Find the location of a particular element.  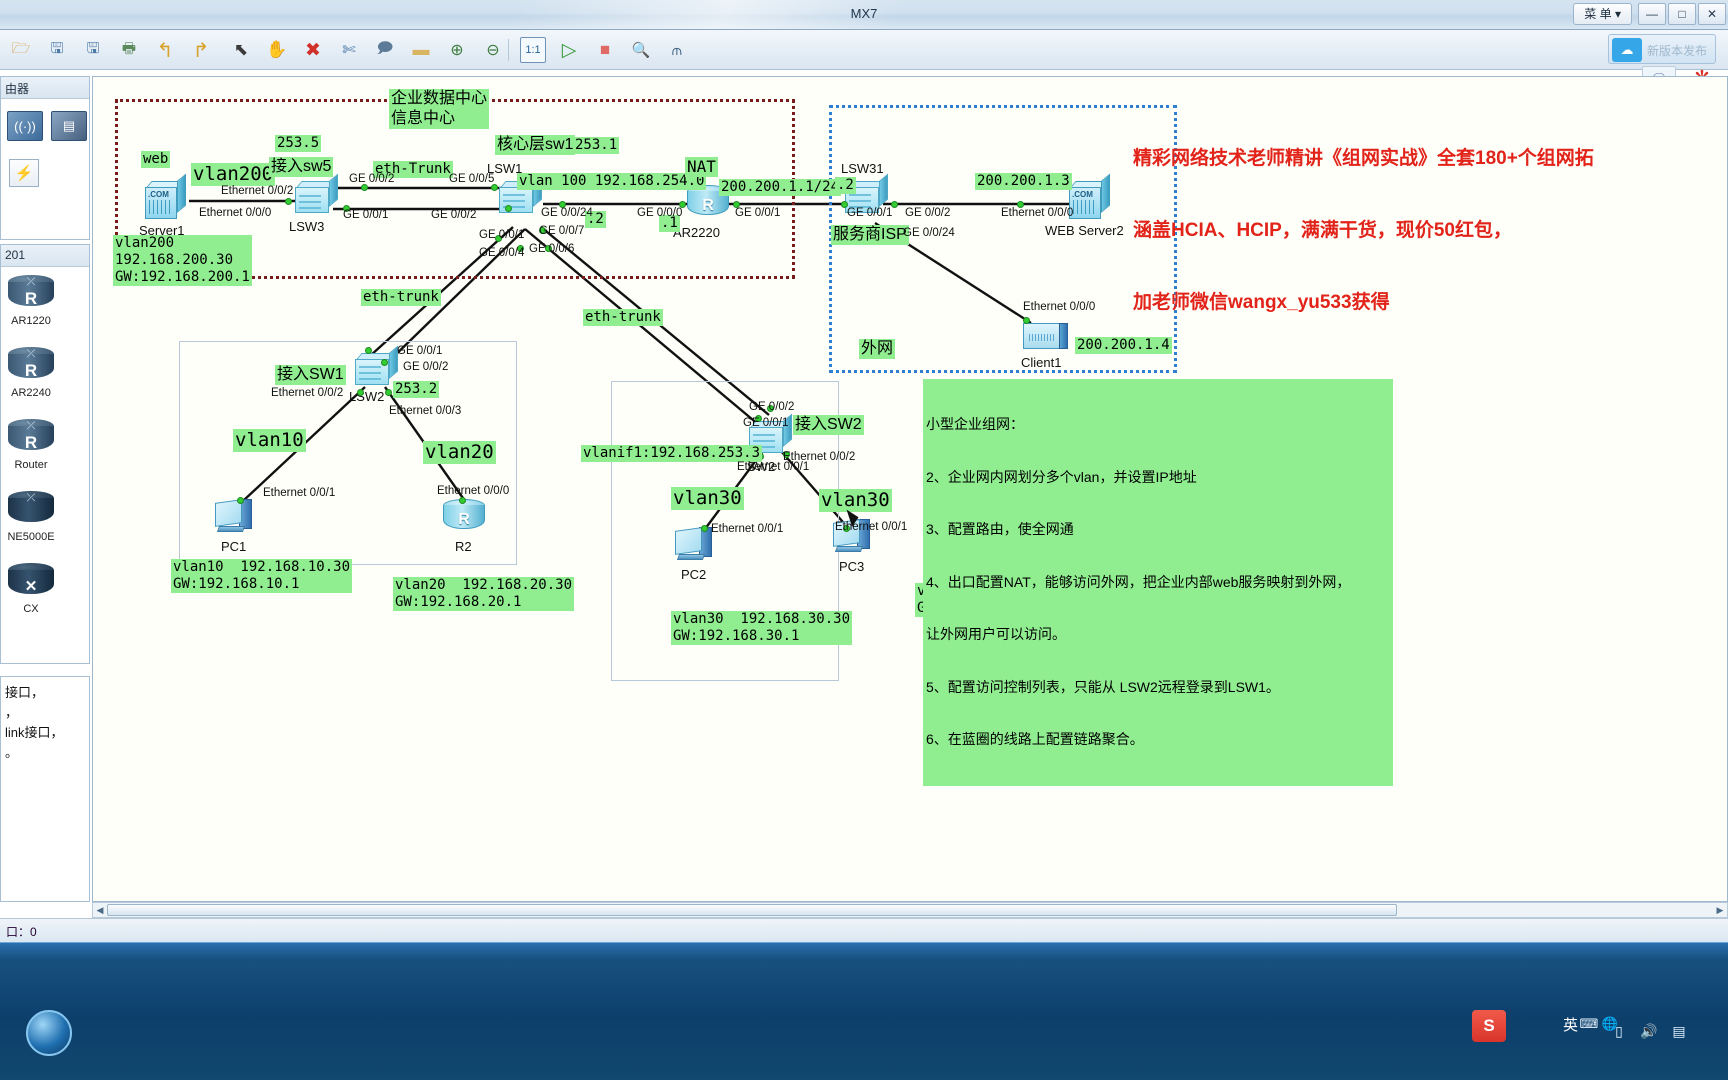

device-item-ne5000e: ⤫ NE5000E is located at coordinates (31, 517).